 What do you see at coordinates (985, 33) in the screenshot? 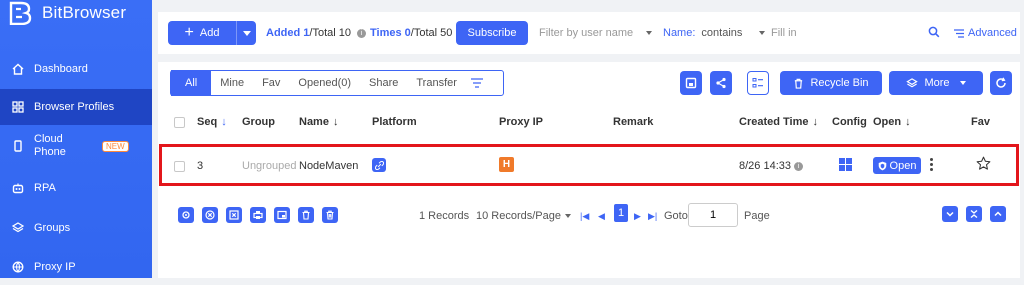
I see `advanced-filter-button: Advanced` at bounding box center [985, 33].